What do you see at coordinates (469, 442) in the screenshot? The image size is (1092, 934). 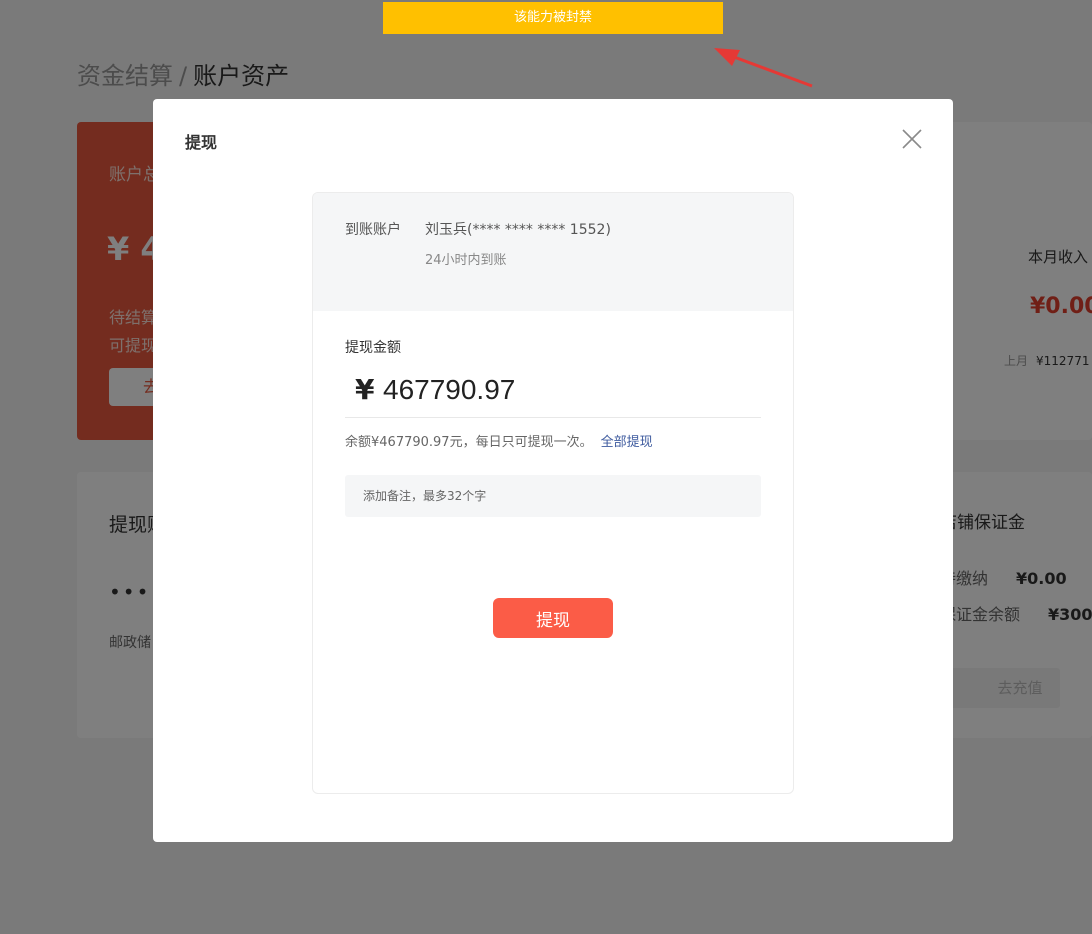 I see `balance-text: 余额¥467790.97元，每日只可提现一次。` at bounding box center [469, 442].